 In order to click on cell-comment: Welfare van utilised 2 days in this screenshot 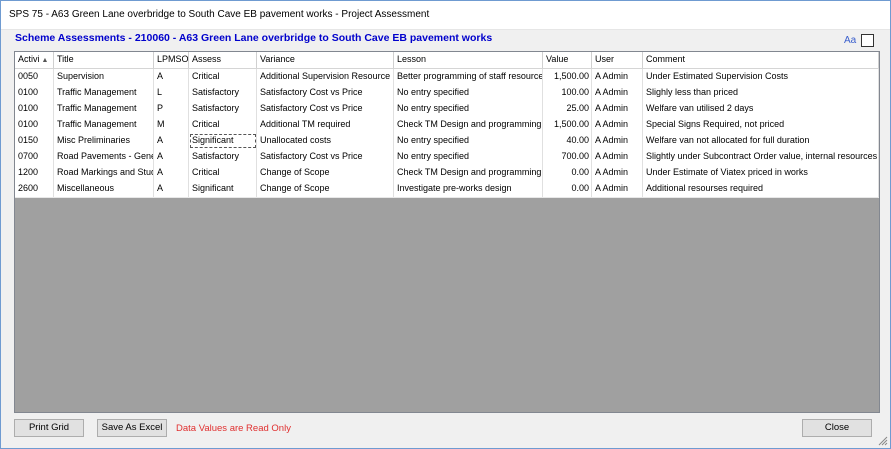, I will do `click(761, 109)`.